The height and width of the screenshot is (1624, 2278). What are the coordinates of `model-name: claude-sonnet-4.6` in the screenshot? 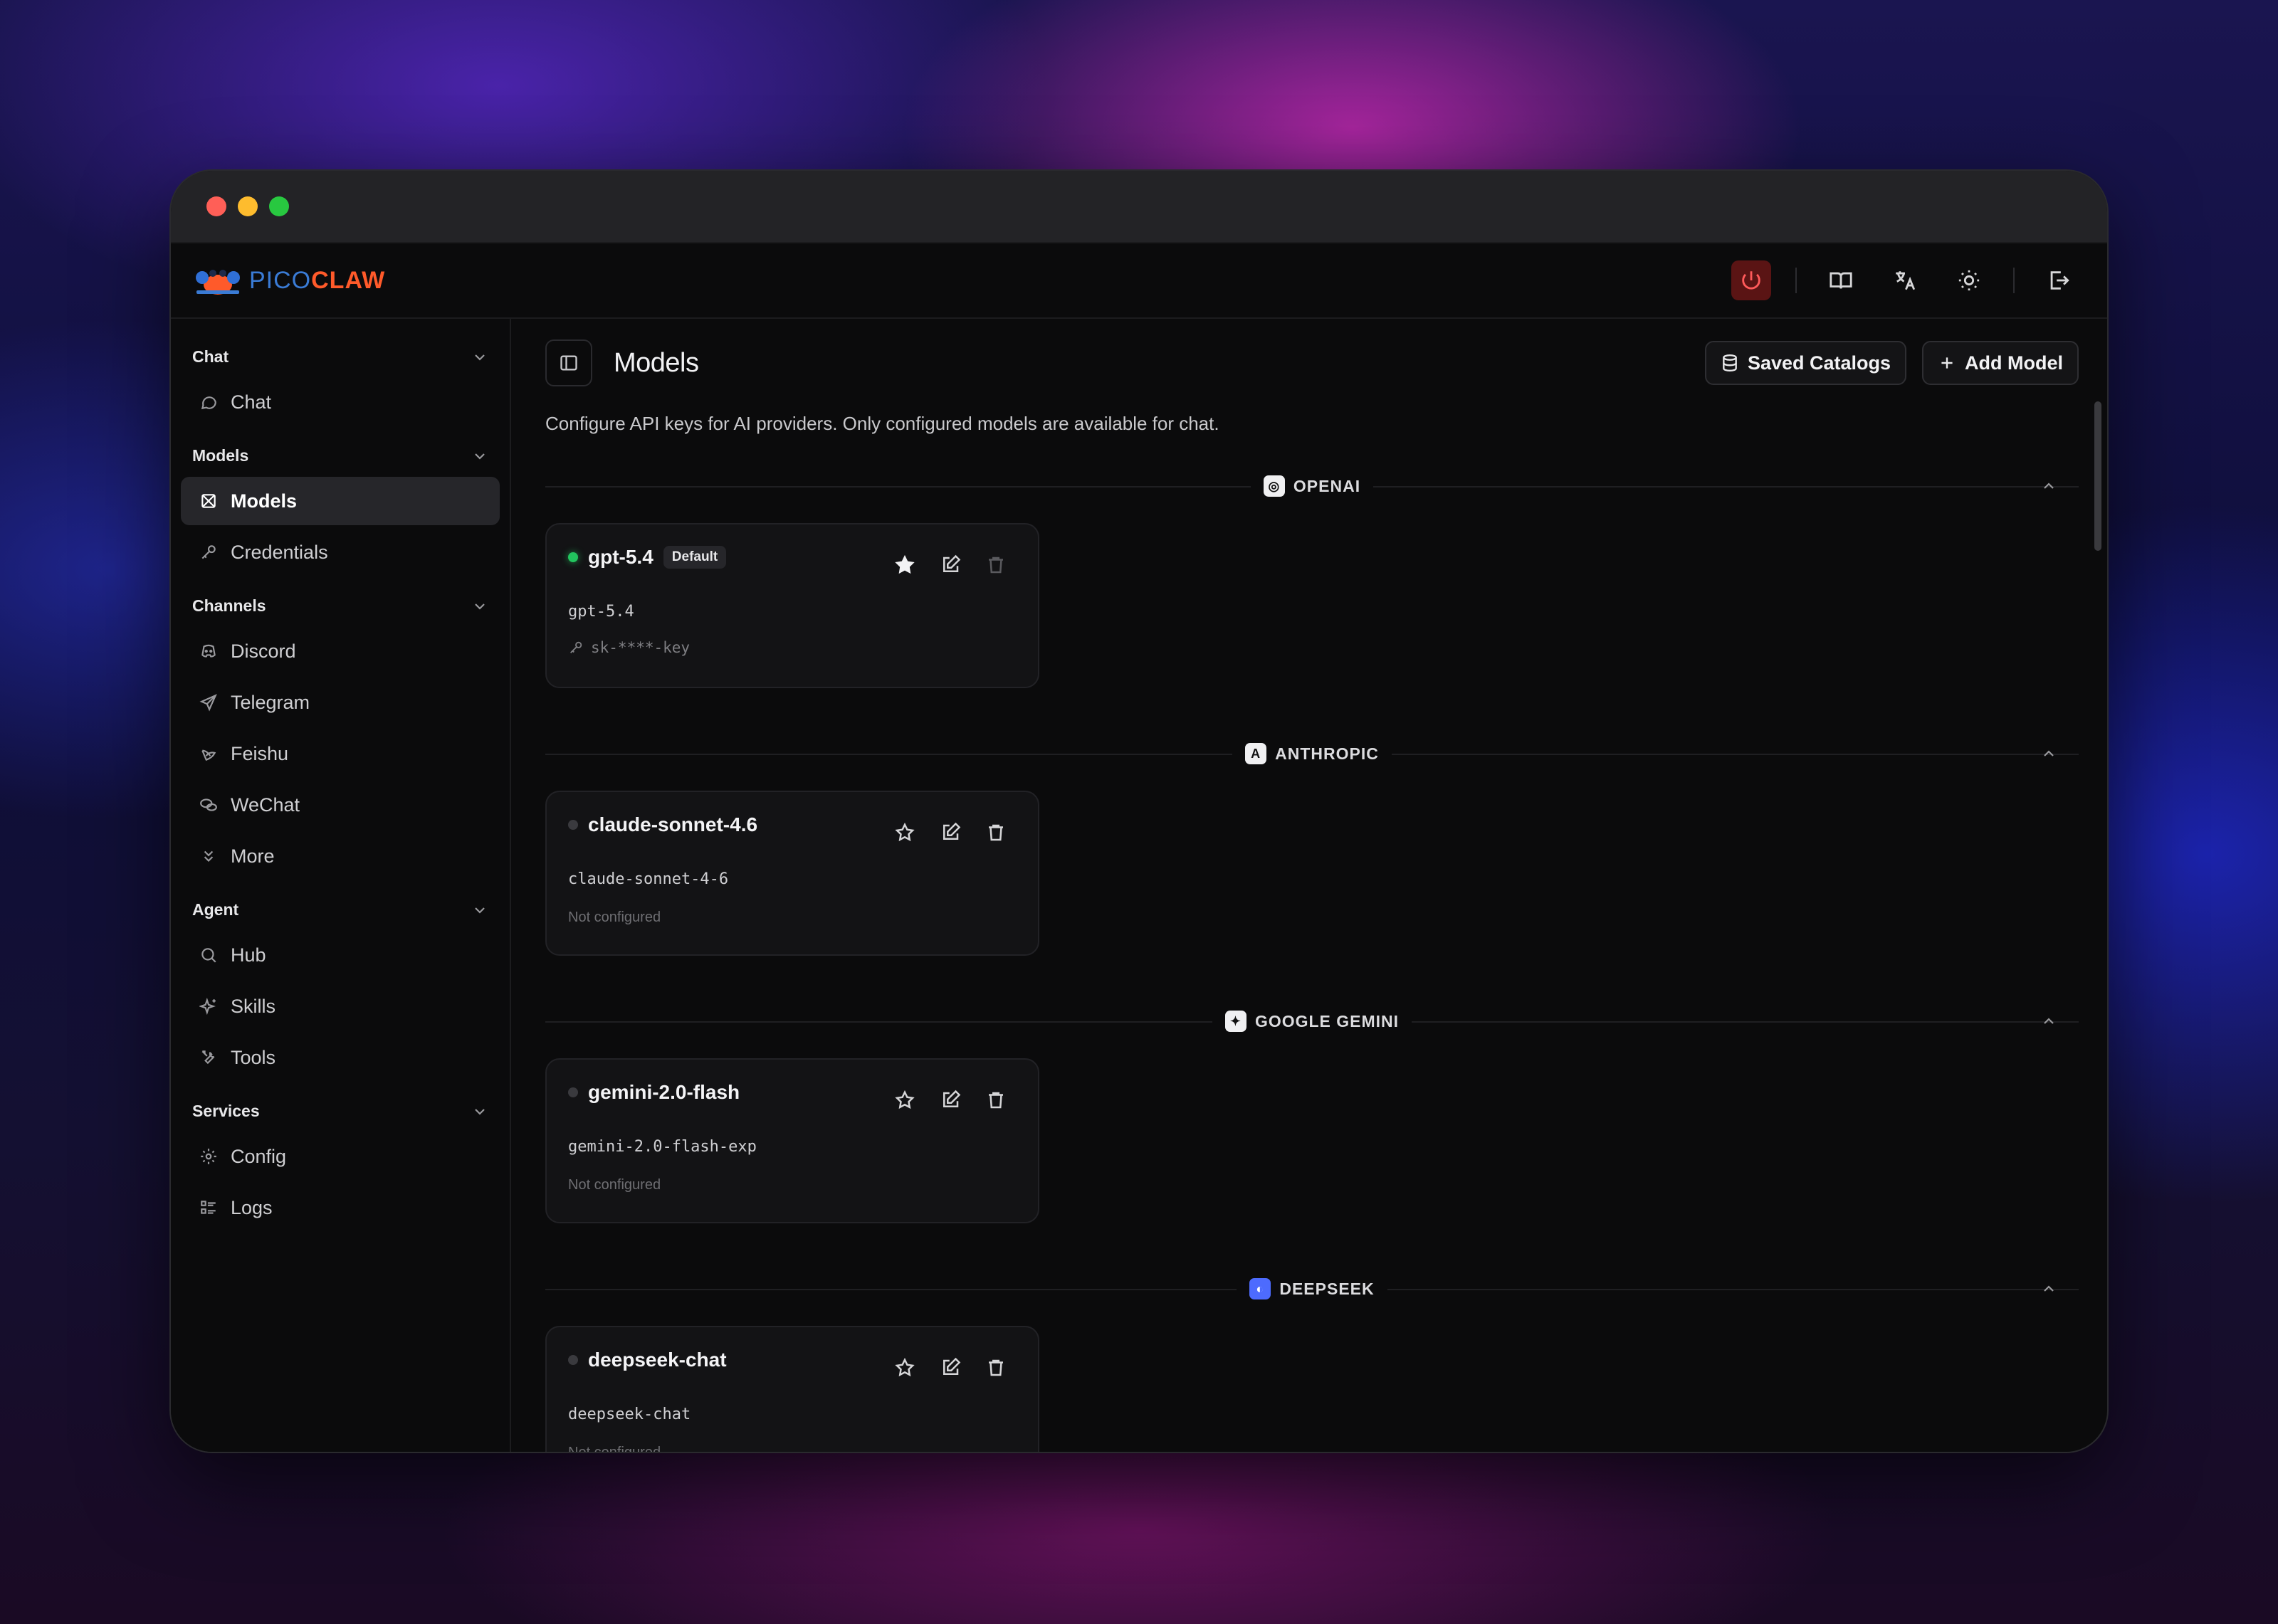 It's located at (673, 824).